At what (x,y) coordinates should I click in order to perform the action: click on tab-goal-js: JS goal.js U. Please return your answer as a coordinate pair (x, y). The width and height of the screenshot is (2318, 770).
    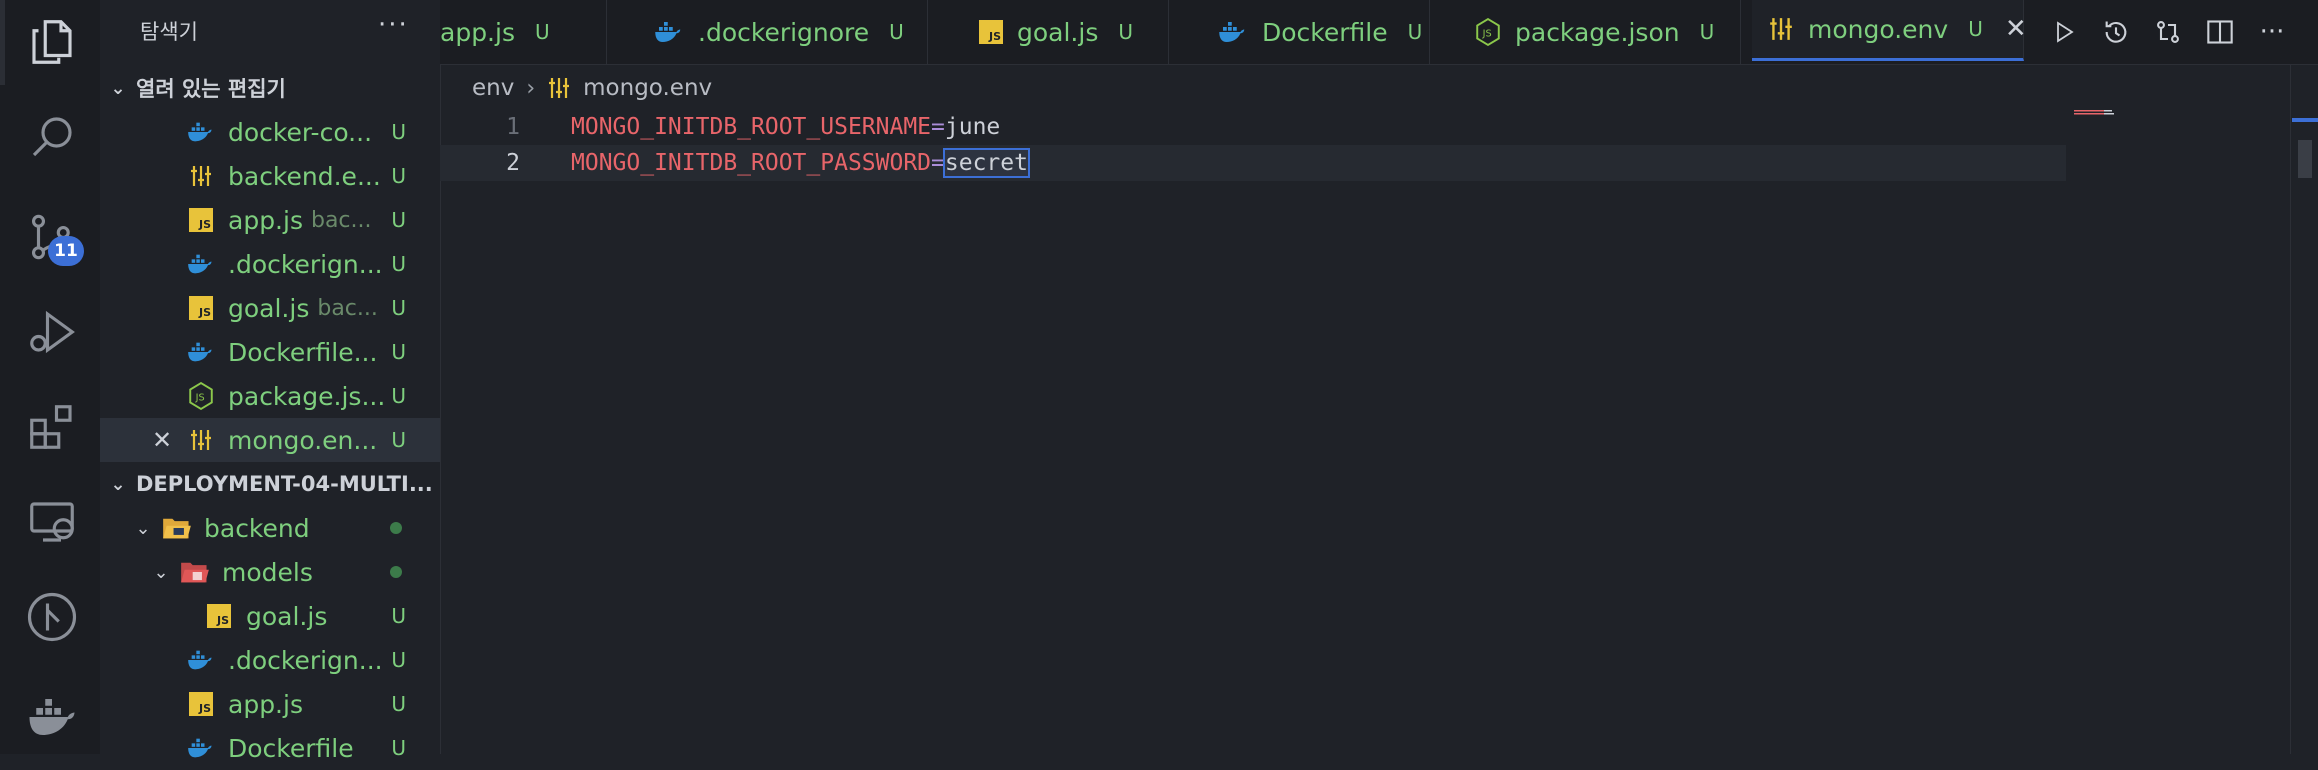
    Looking at the image, I should click on (1049, 32).